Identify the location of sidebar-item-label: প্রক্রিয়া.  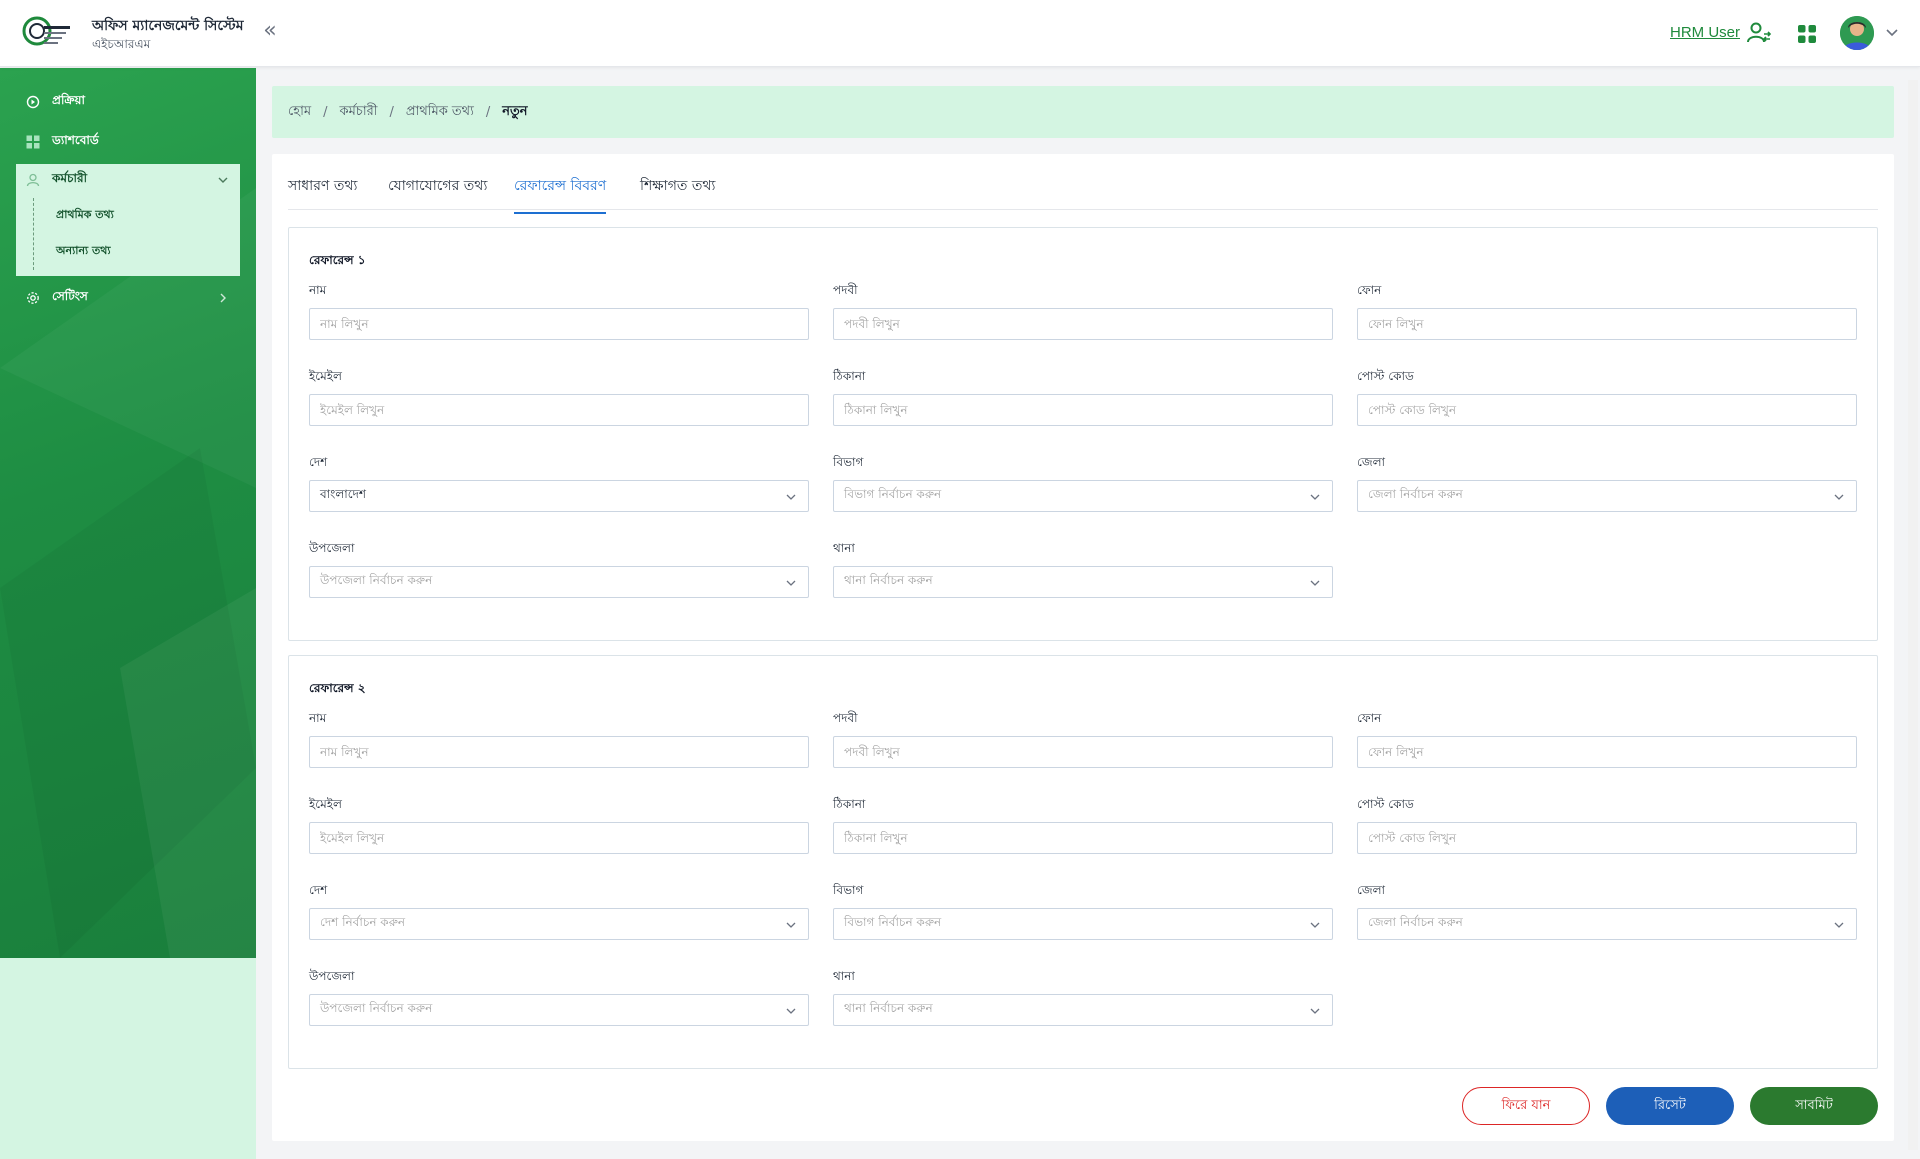
(68, 100).